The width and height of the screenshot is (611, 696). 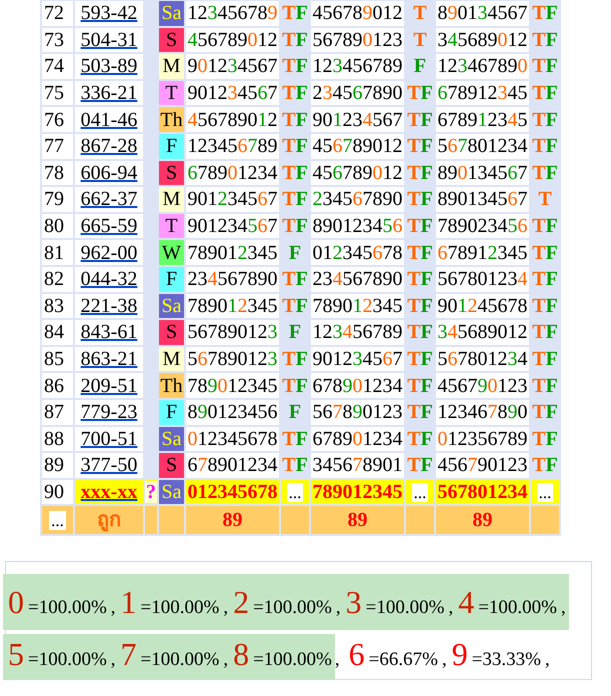 What do you see at coordinates (151, 491) in the screenshot?
I see `query-mark: ?` at bounding box center [151, 491].